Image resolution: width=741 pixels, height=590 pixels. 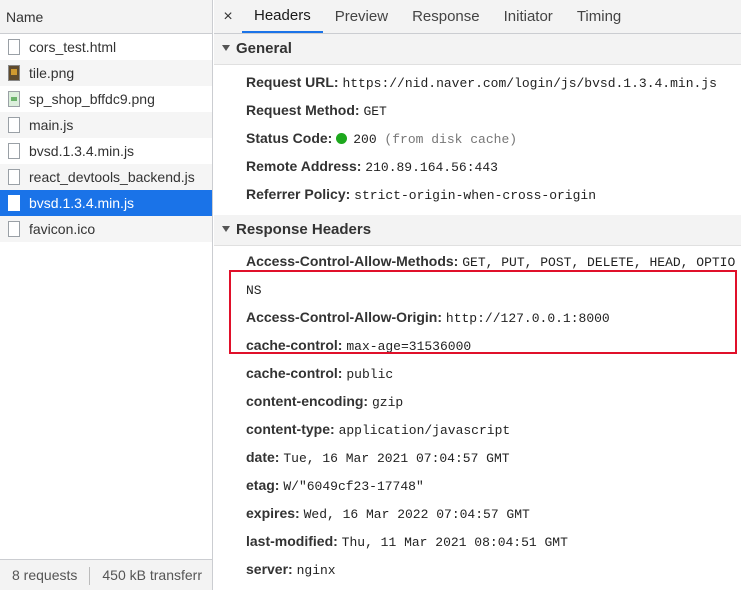 What do you see at coordinates (528, 16) in the screenshot?
I see `tab-initiator: Initiator` at bounding box center [528, 16].